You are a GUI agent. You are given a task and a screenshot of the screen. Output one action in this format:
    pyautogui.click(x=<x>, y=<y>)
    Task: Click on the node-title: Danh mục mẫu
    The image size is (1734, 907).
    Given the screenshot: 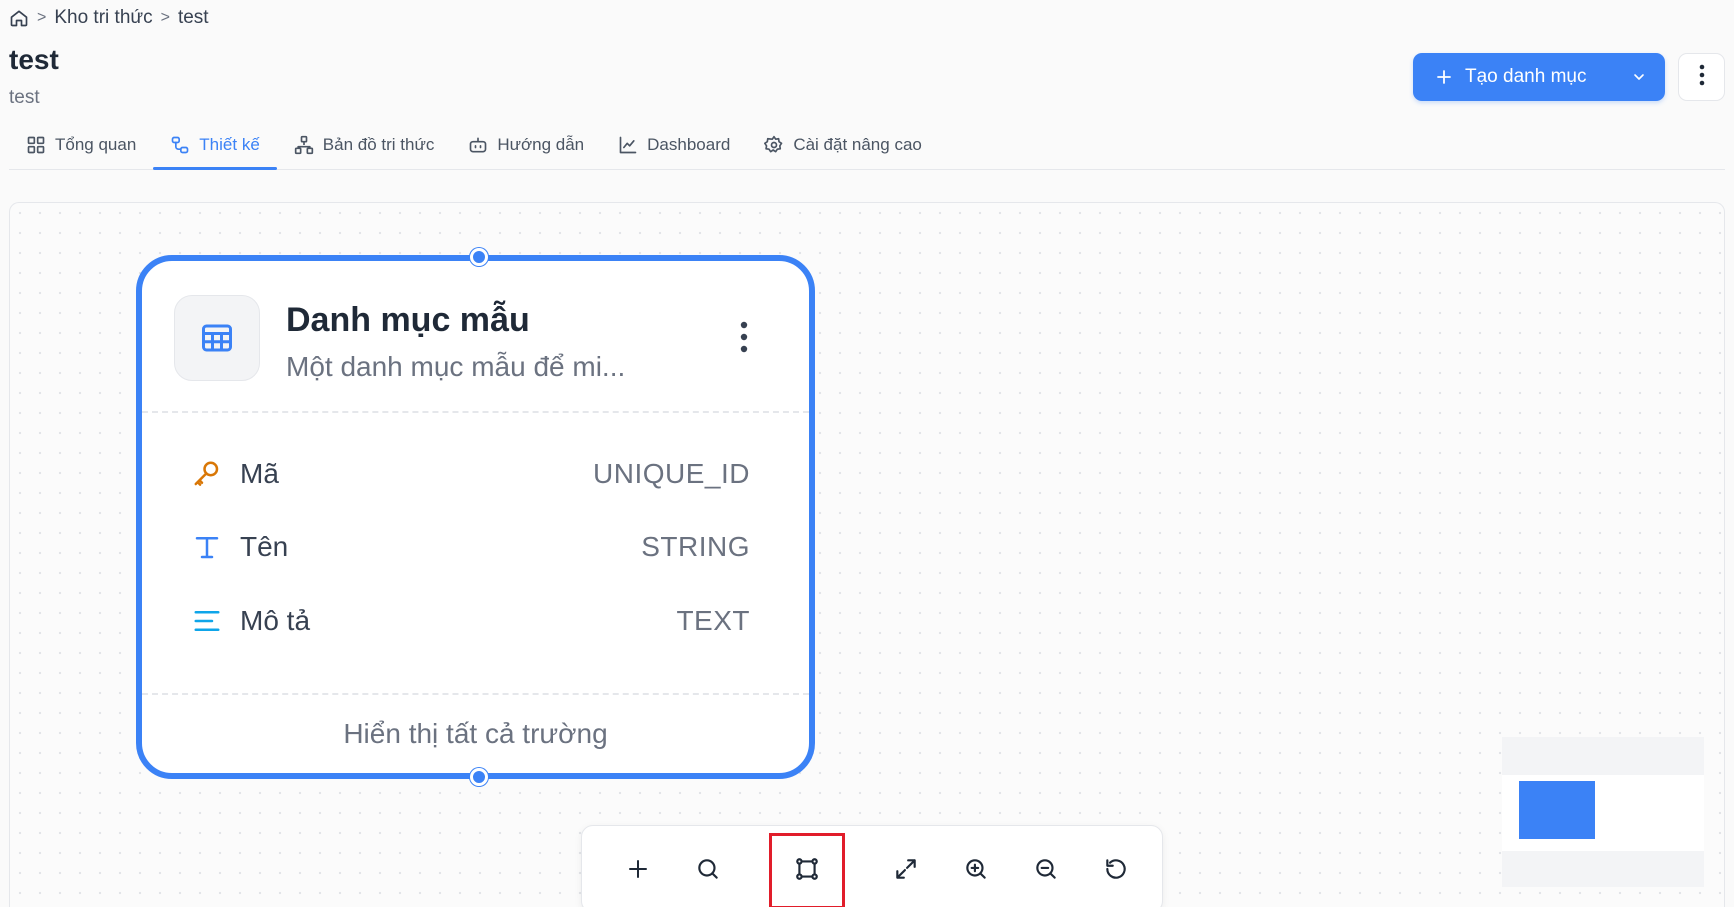 What is the action you would take?
    pyautogui.click(x=408, y=320)
    